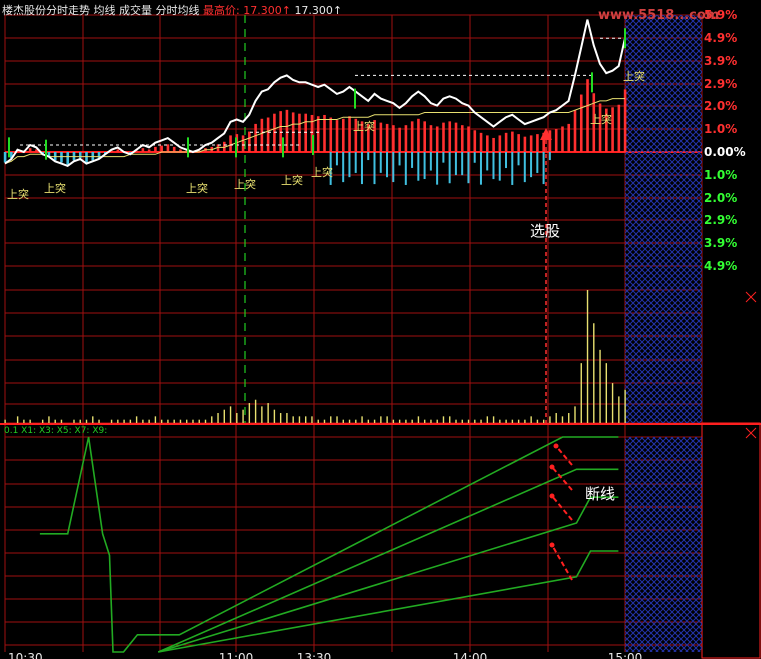  What do you see at coordinates (720, 84) in the screenshot?
I see `y-tick-label: 2.9%` at bounding box center [720, 84].